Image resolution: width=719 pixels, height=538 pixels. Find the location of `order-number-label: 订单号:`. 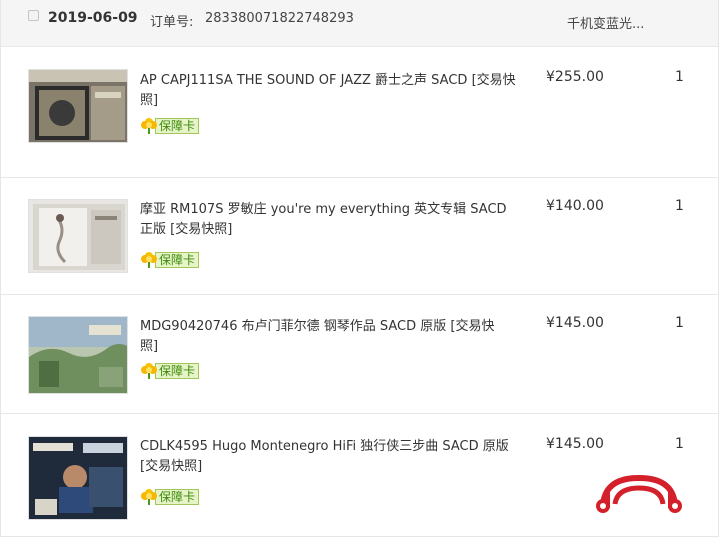

order-number-label: 订单号: is located at coordinates (172, 22).